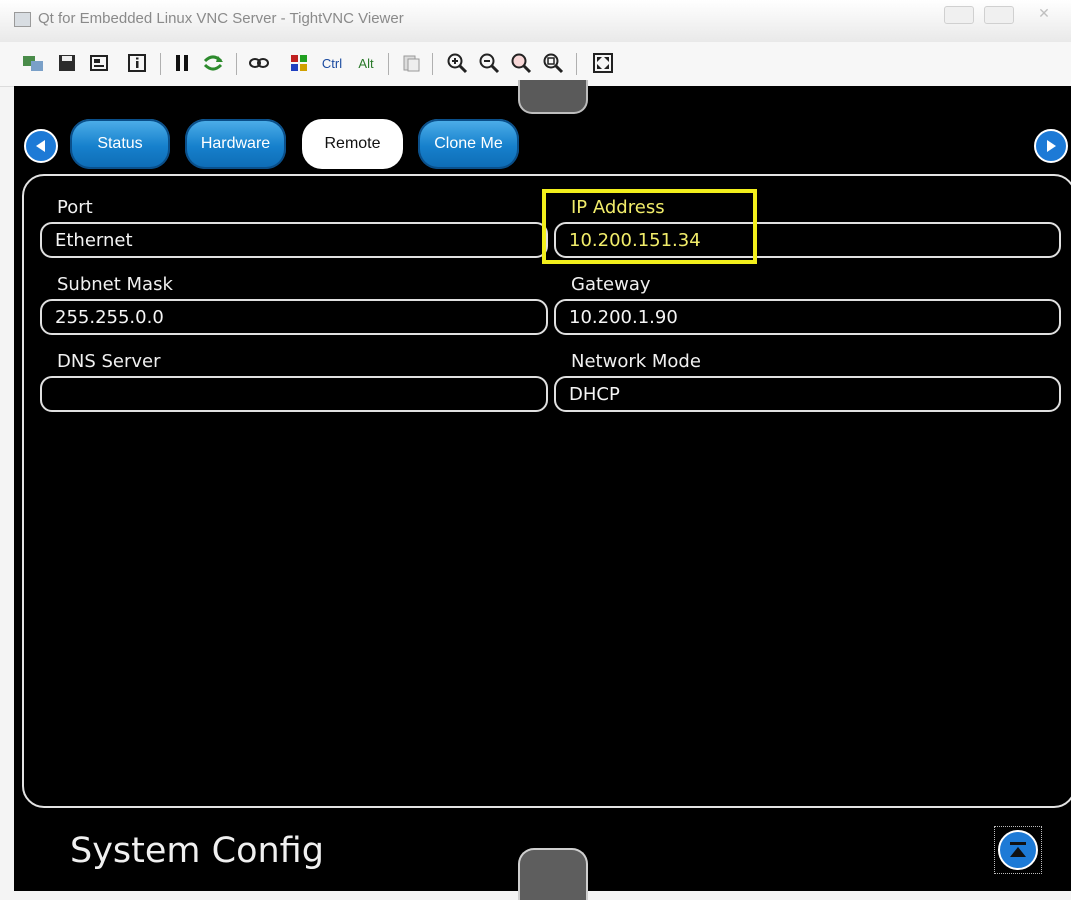  Describe the element at coordinates (197, 851) in the screenshot. I see `screen-title: System Config` at that location.